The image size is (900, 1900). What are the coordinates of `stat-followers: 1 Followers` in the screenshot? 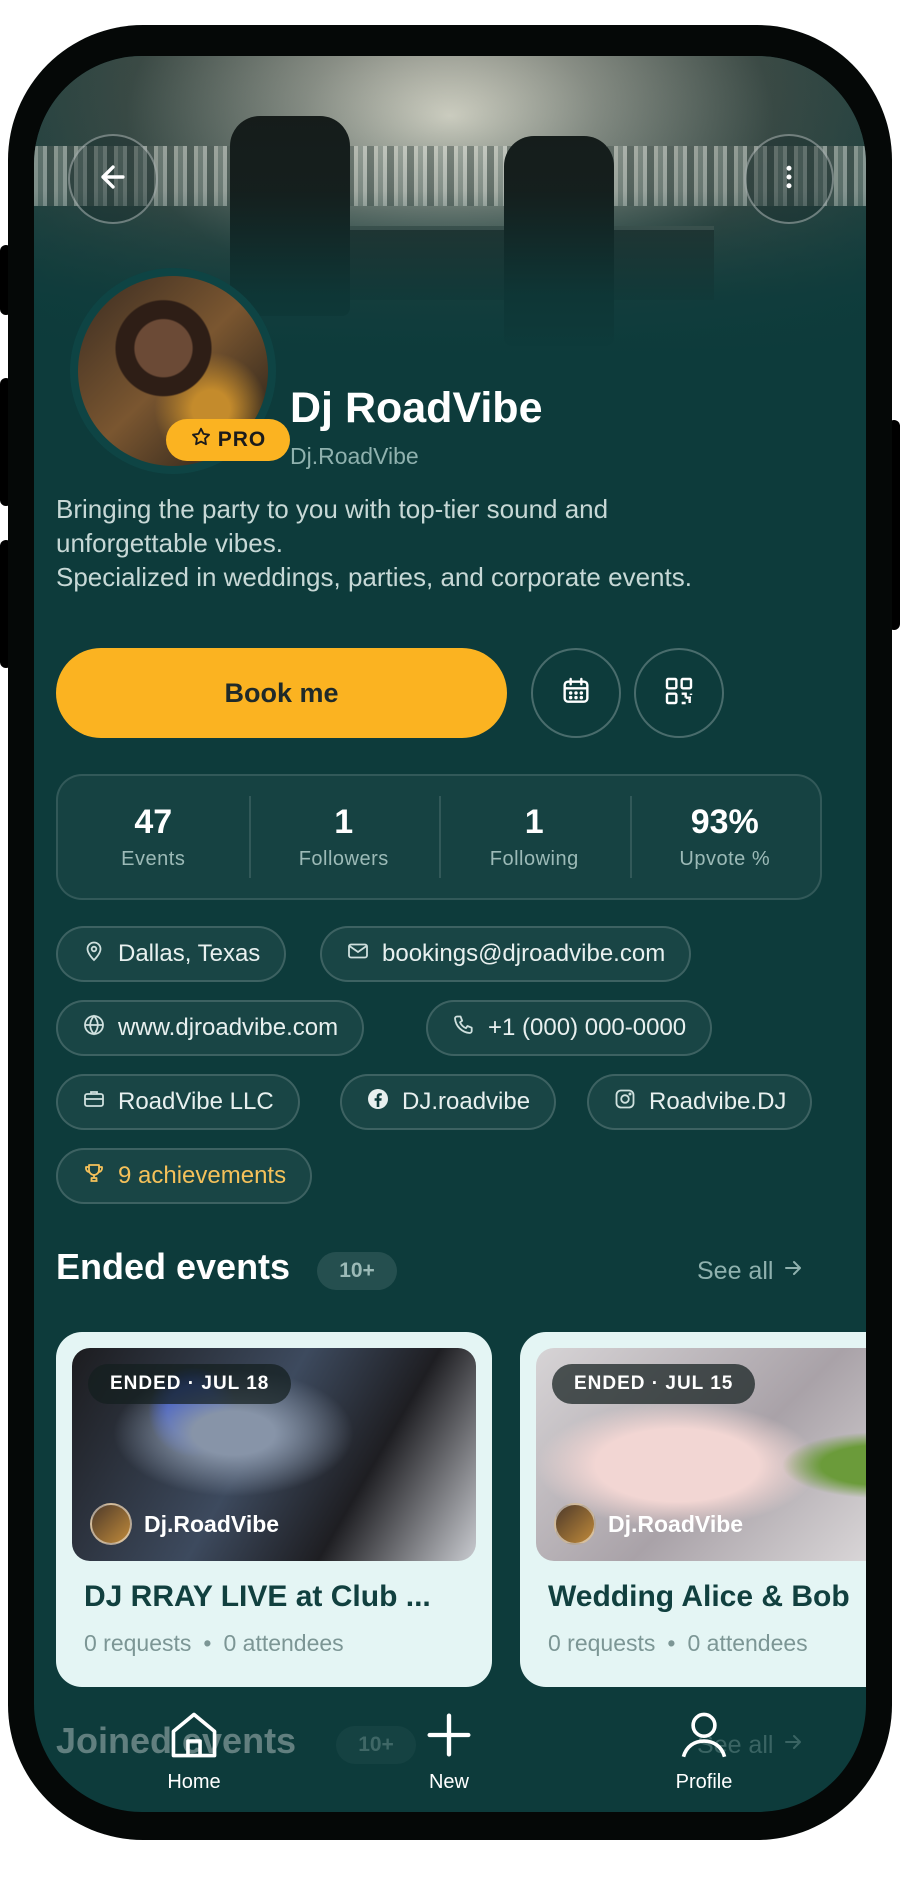 It's located at (344, 837).